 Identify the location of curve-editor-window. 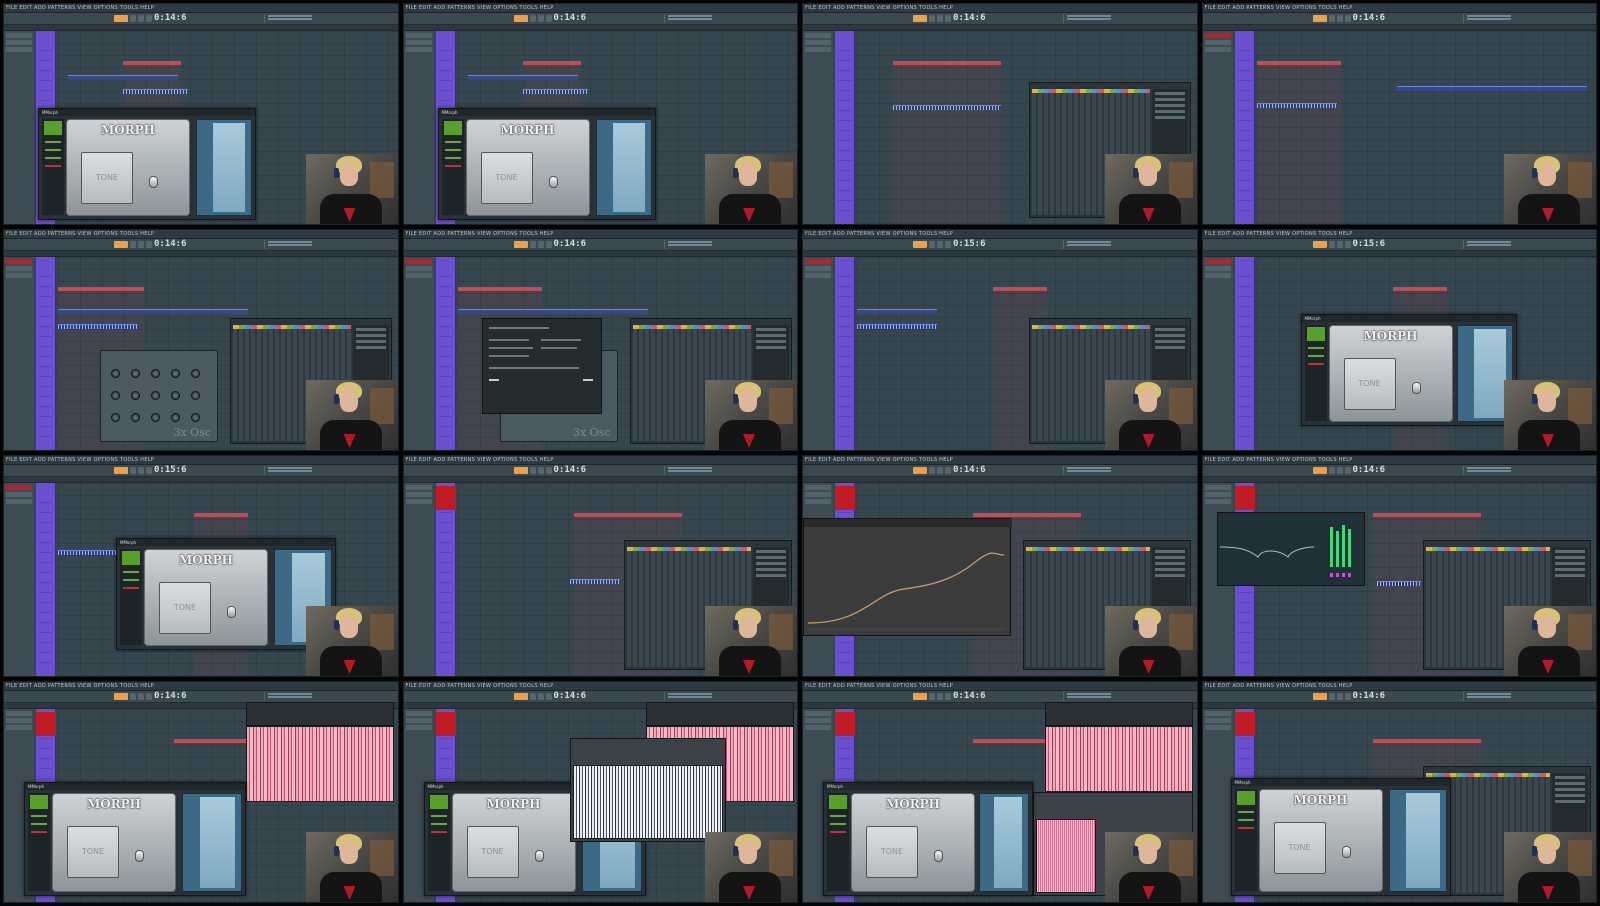
(907, 577).